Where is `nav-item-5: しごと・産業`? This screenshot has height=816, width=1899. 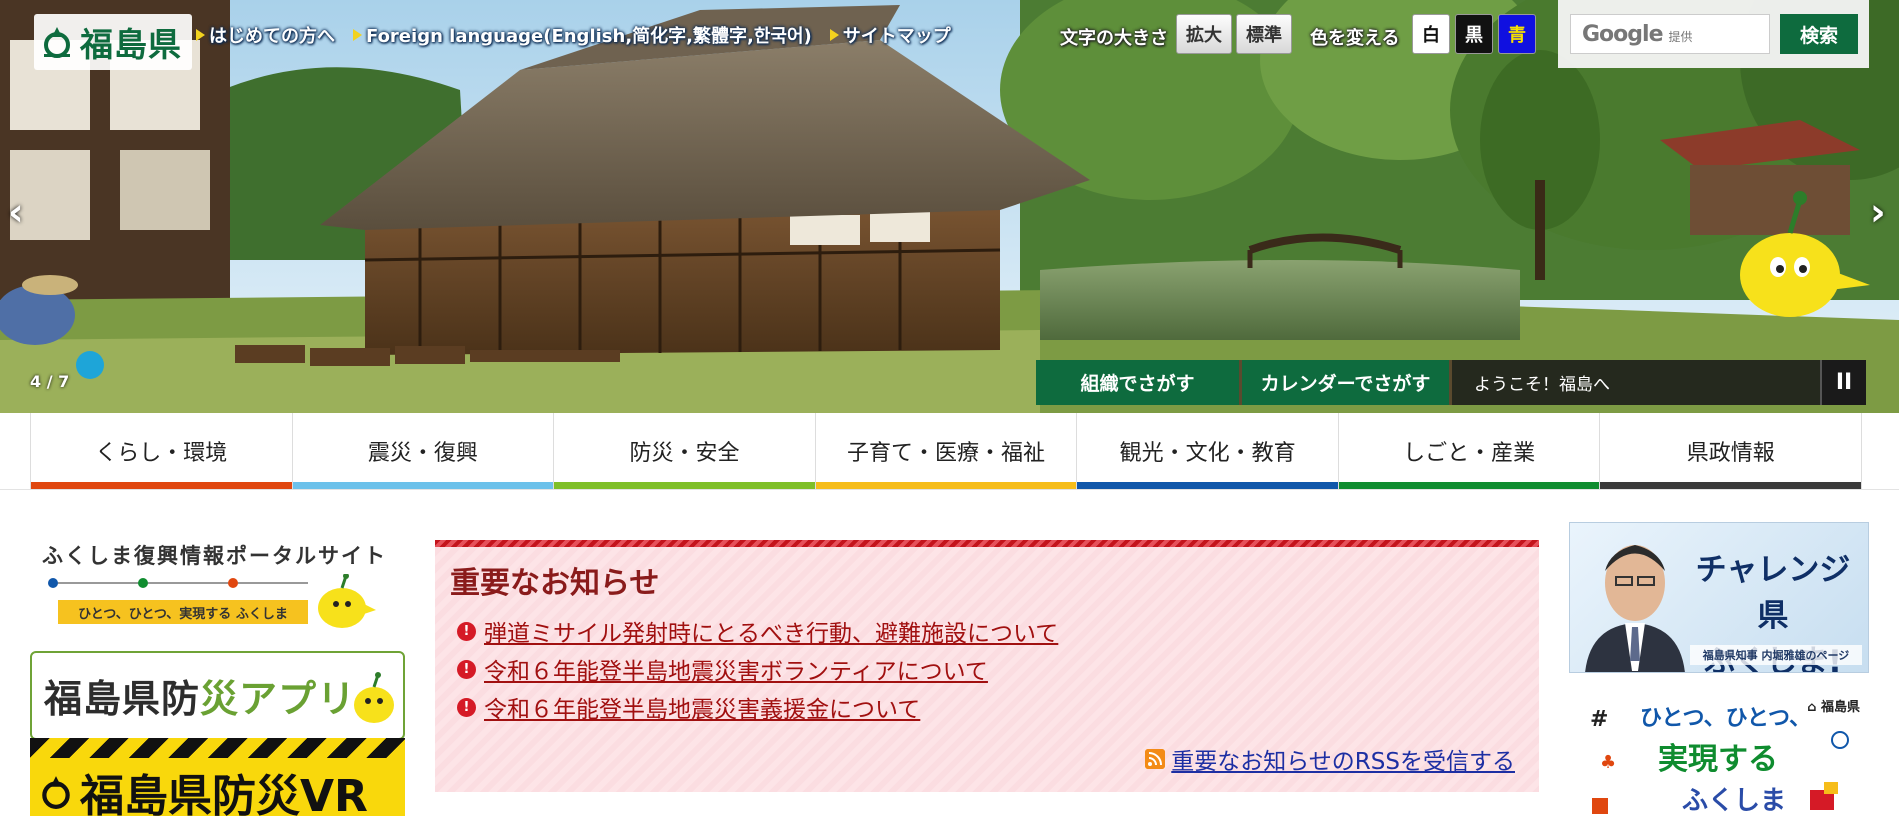 nav-item-5: しごと・産業 is located at coordinates (1468, 451).